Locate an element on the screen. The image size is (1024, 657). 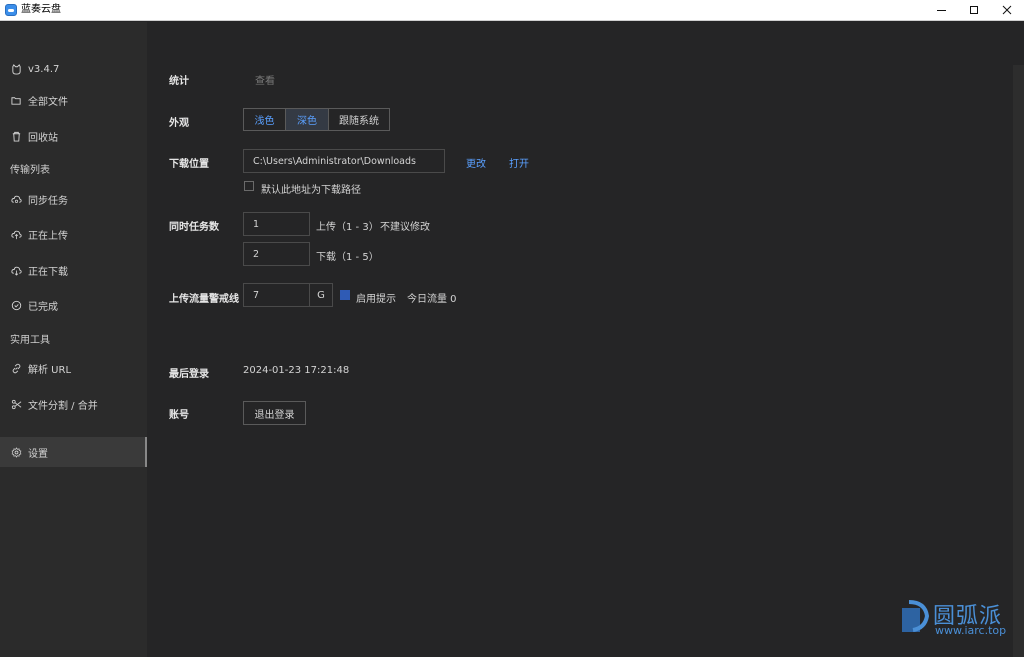
enable-warning-checkbox is located at coordinates (345, 295).